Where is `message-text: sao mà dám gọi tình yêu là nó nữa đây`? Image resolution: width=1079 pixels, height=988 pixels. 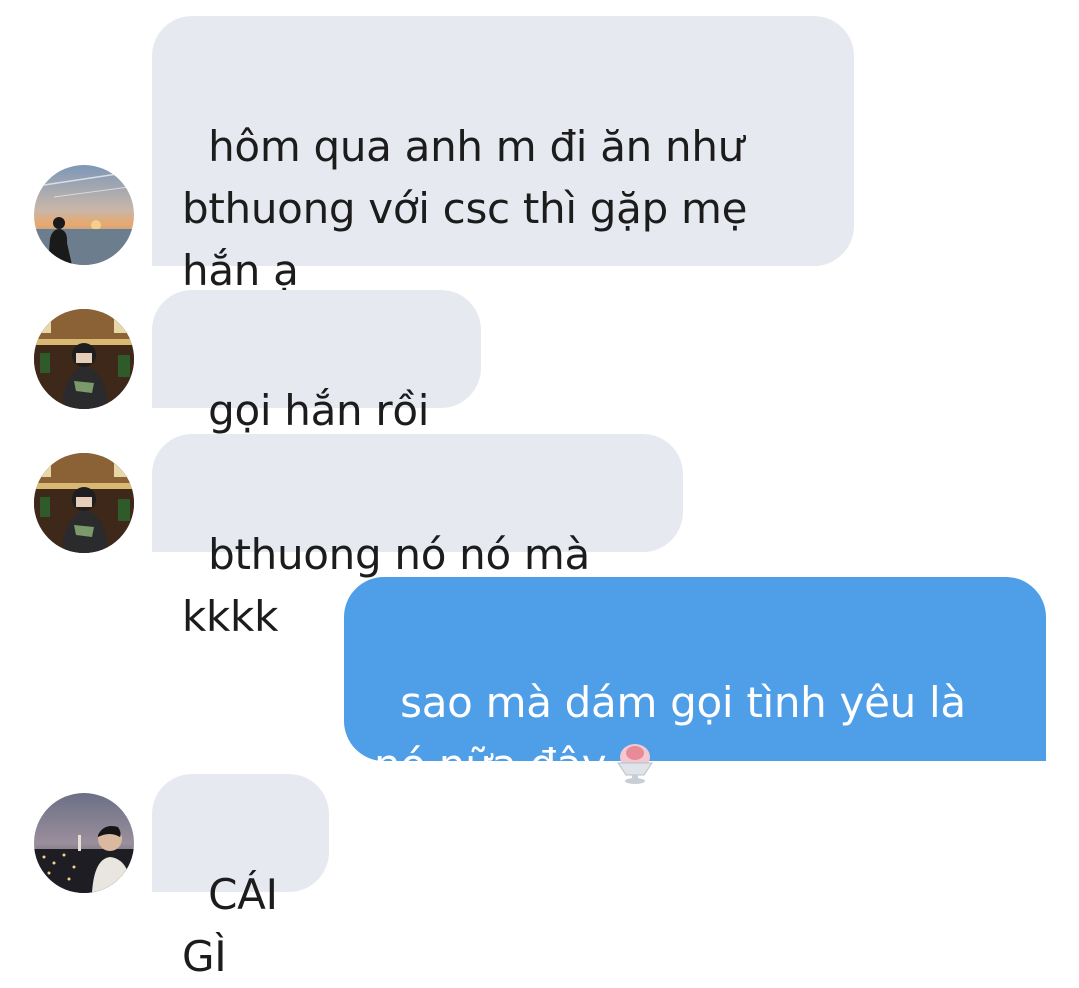
message-text: sao mà dám gọi tình yêu là nó nữa đây is located at coordinates (676, 733).